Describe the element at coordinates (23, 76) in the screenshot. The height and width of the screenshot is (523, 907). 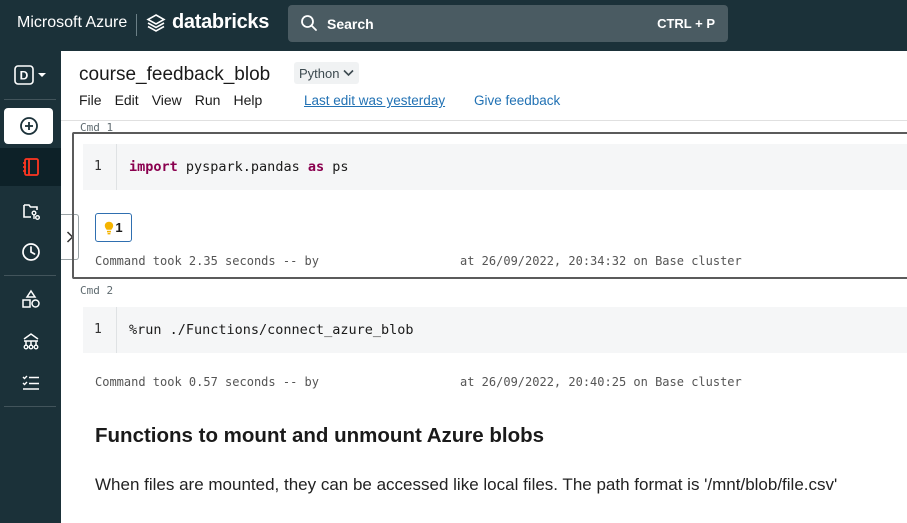
I see `svg-text: D` at that location.